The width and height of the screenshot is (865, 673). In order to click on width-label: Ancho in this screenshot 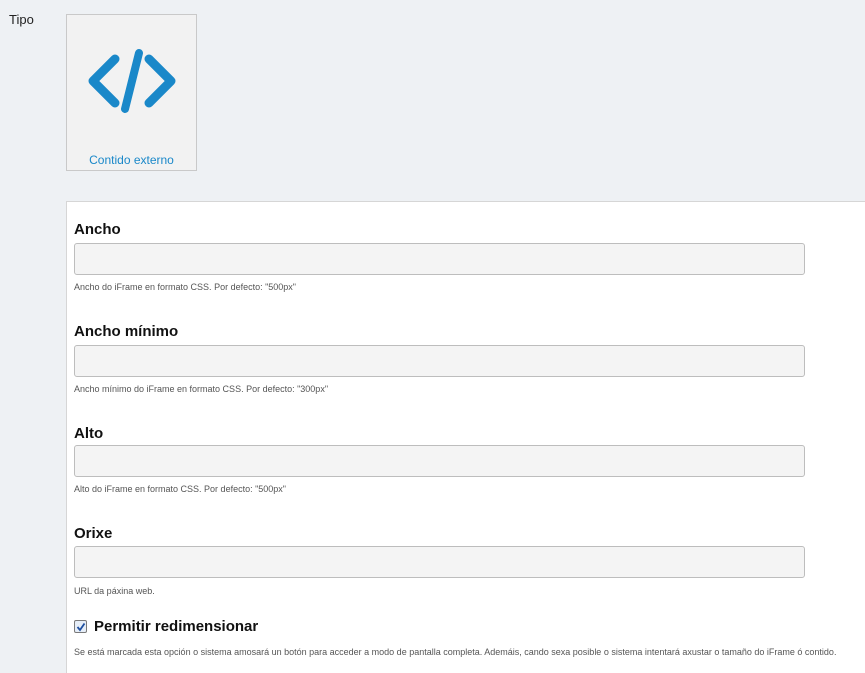, I will do `click(97, 229)`.